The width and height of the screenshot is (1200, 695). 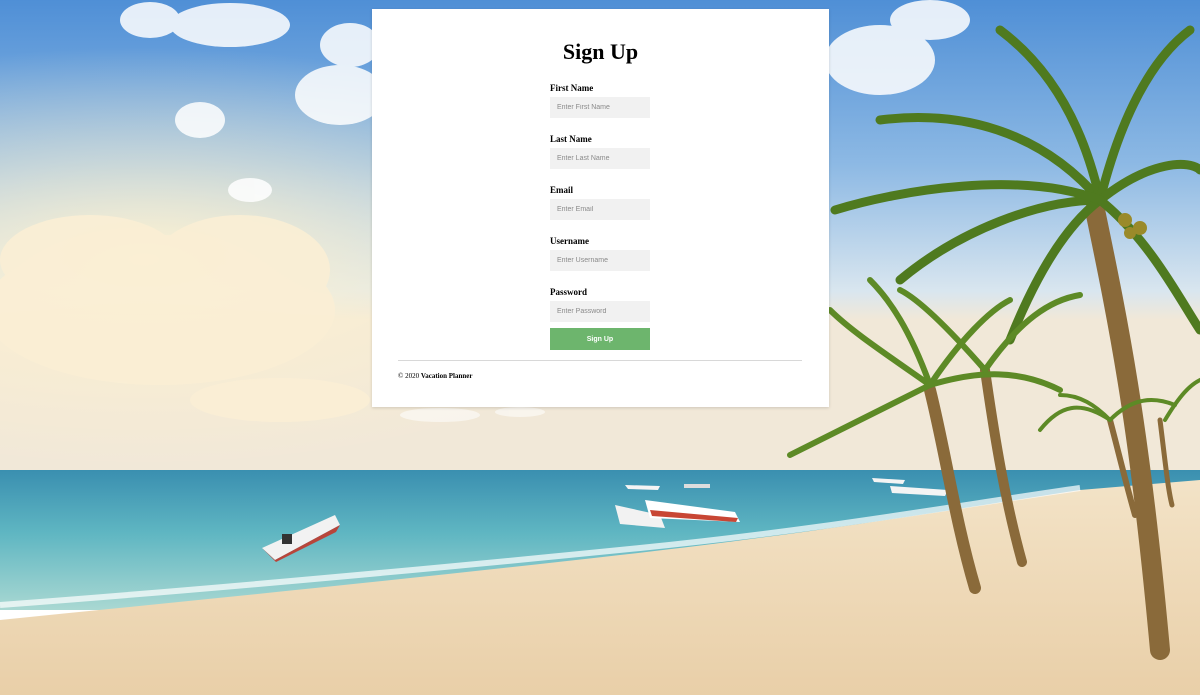 What do you see at coordinates (571, 139) in the screenshot?
I see `last-name-label: Last Name` at bounding box center [571, 139].